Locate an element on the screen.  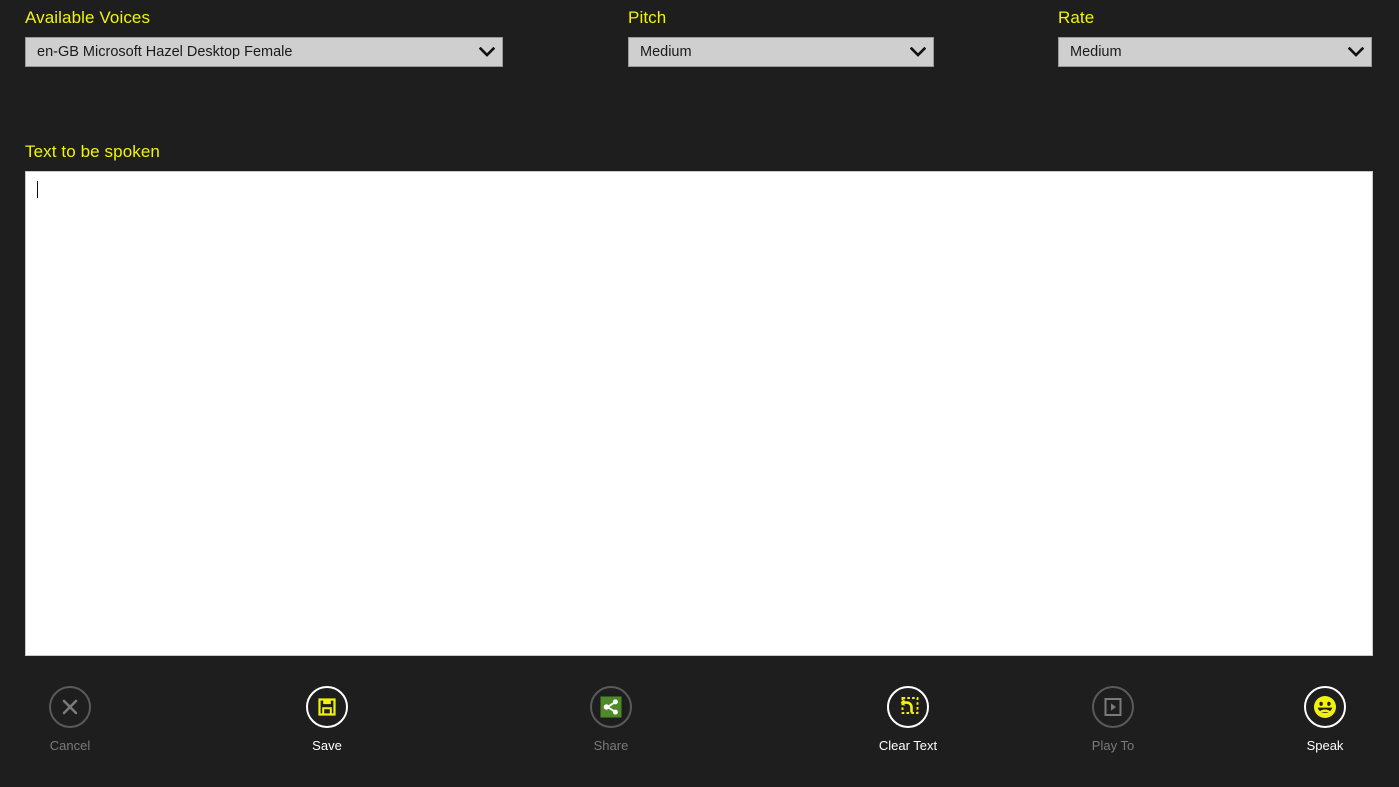
rate-value: Medium is located at coordinates (1096, 52).